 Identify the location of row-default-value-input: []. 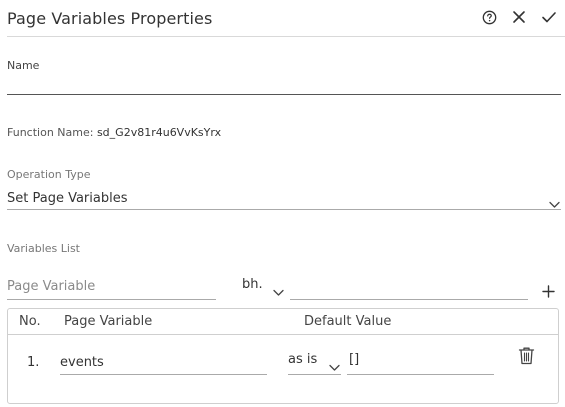
(354, 359).